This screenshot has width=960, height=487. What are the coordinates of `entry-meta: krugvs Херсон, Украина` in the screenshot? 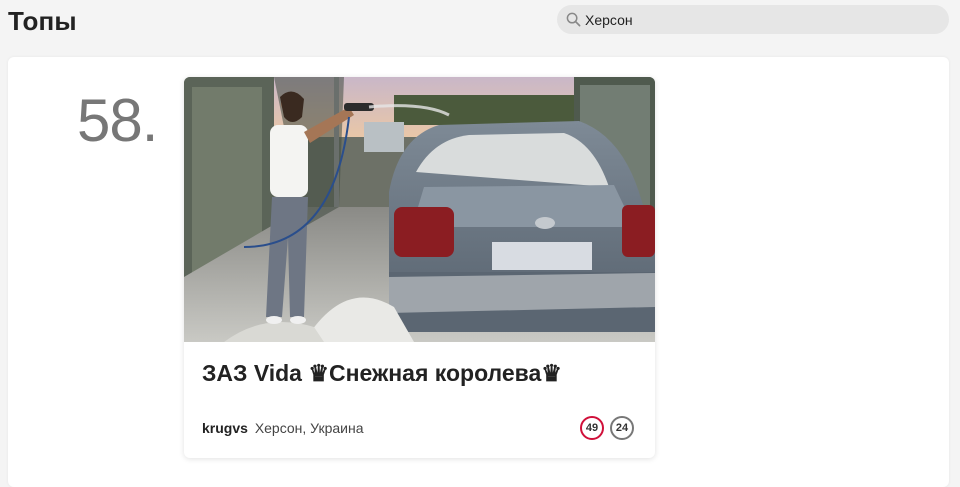 It's located at (282, 428).